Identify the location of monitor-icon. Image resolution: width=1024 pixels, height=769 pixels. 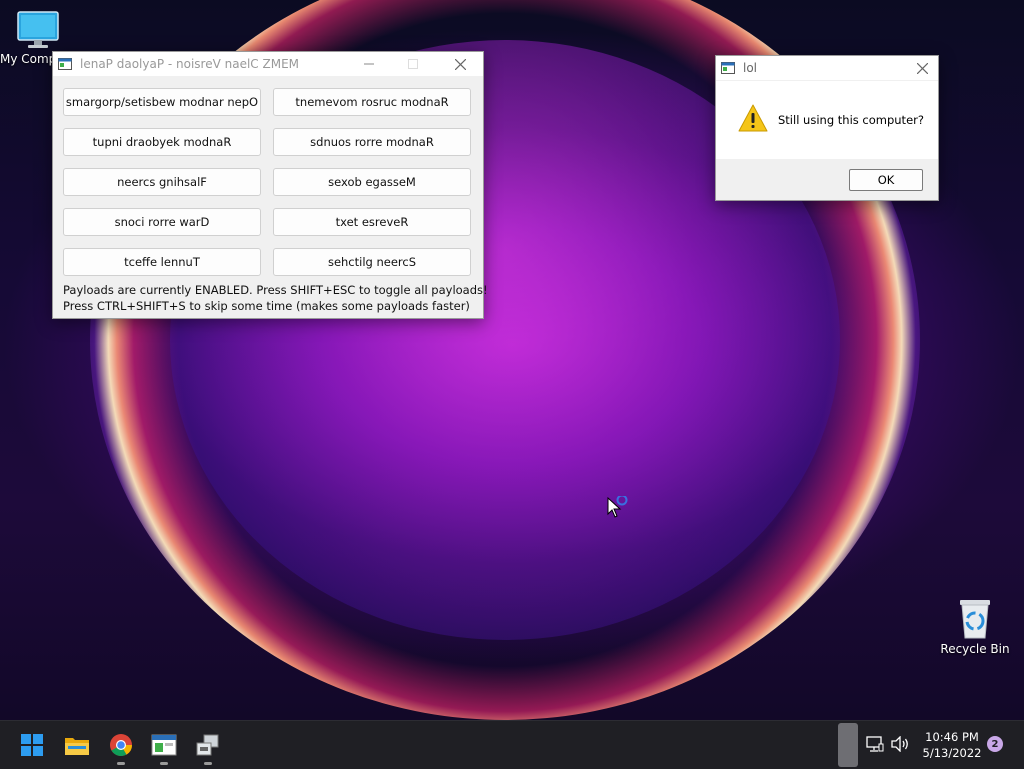
(38, 29).